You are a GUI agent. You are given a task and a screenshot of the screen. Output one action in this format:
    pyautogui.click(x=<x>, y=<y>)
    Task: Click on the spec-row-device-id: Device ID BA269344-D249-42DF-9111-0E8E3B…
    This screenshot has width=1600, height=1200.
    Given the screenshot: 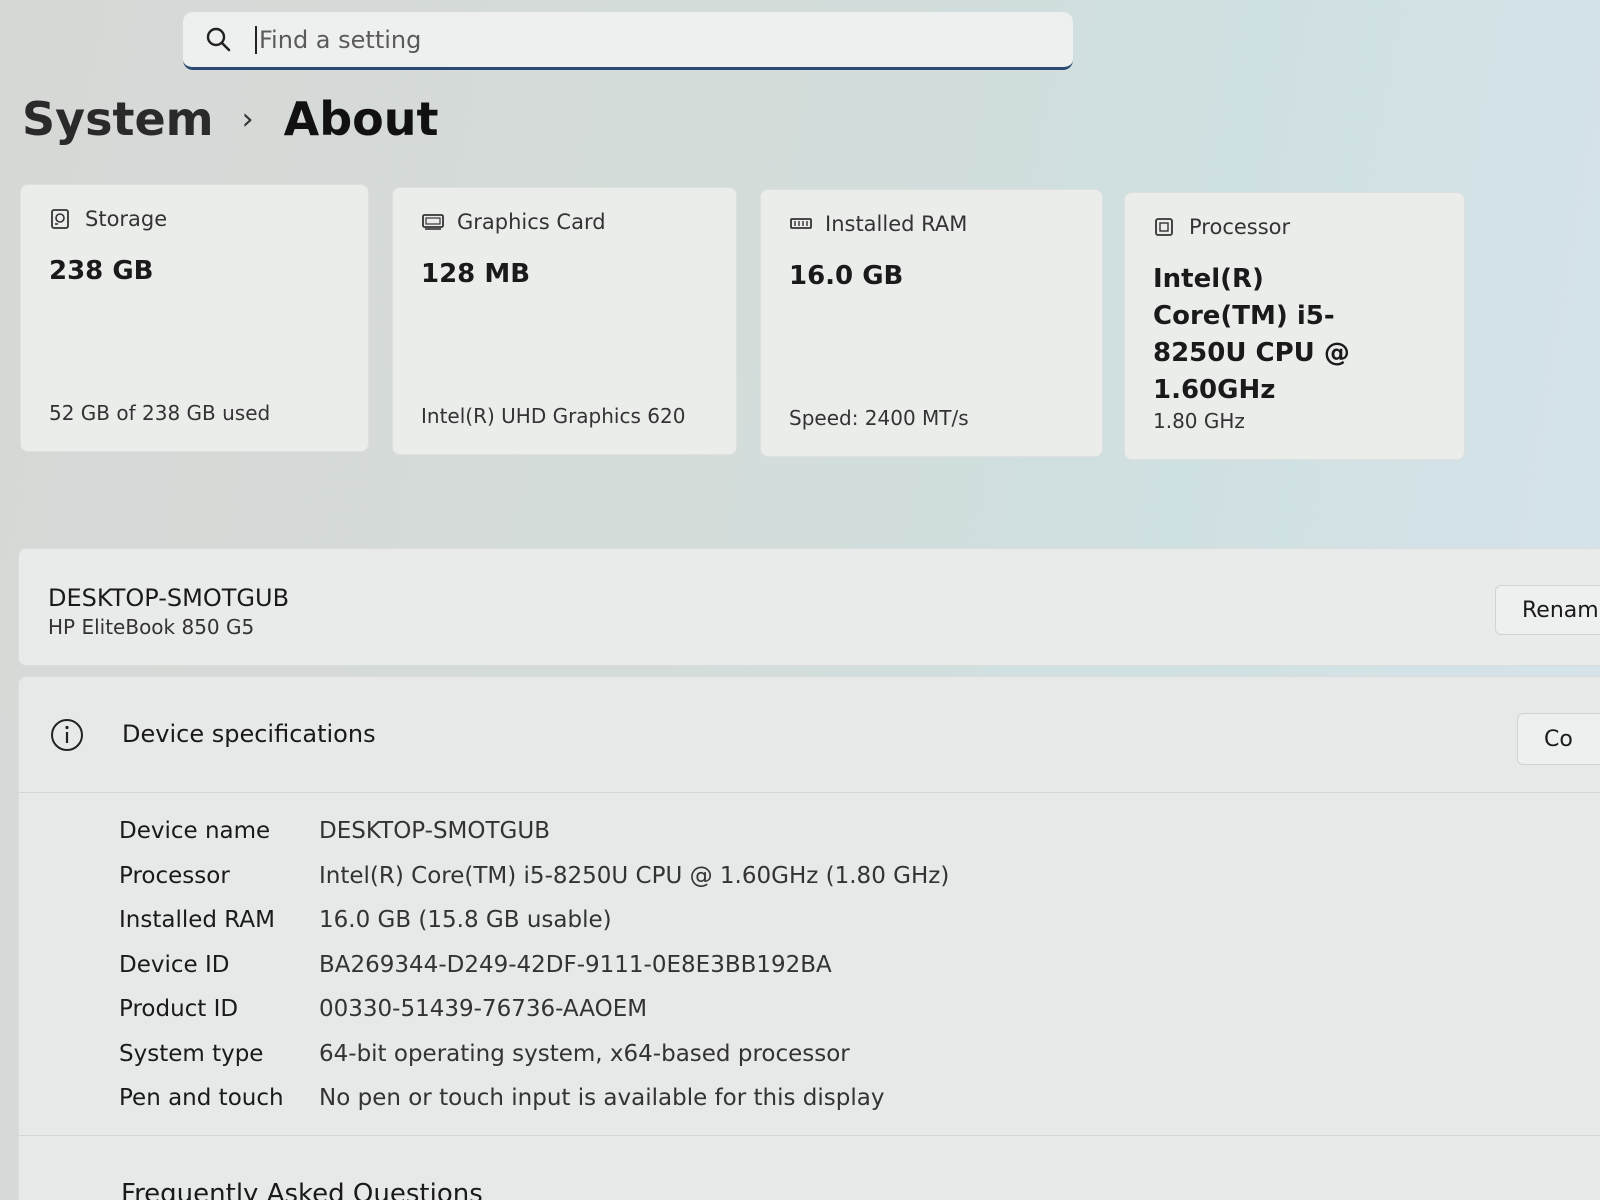 What is the action you would take?
    pyautogui.click(x=534, y=965)
    